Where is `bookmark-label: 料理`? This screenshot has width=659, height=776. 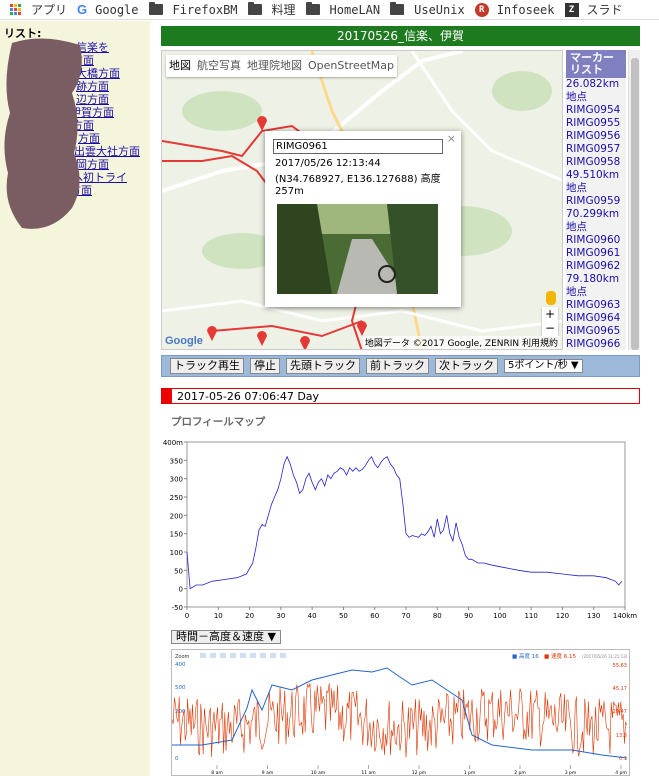
bookmark-label: 料理 is located at coordinates (283, 10).